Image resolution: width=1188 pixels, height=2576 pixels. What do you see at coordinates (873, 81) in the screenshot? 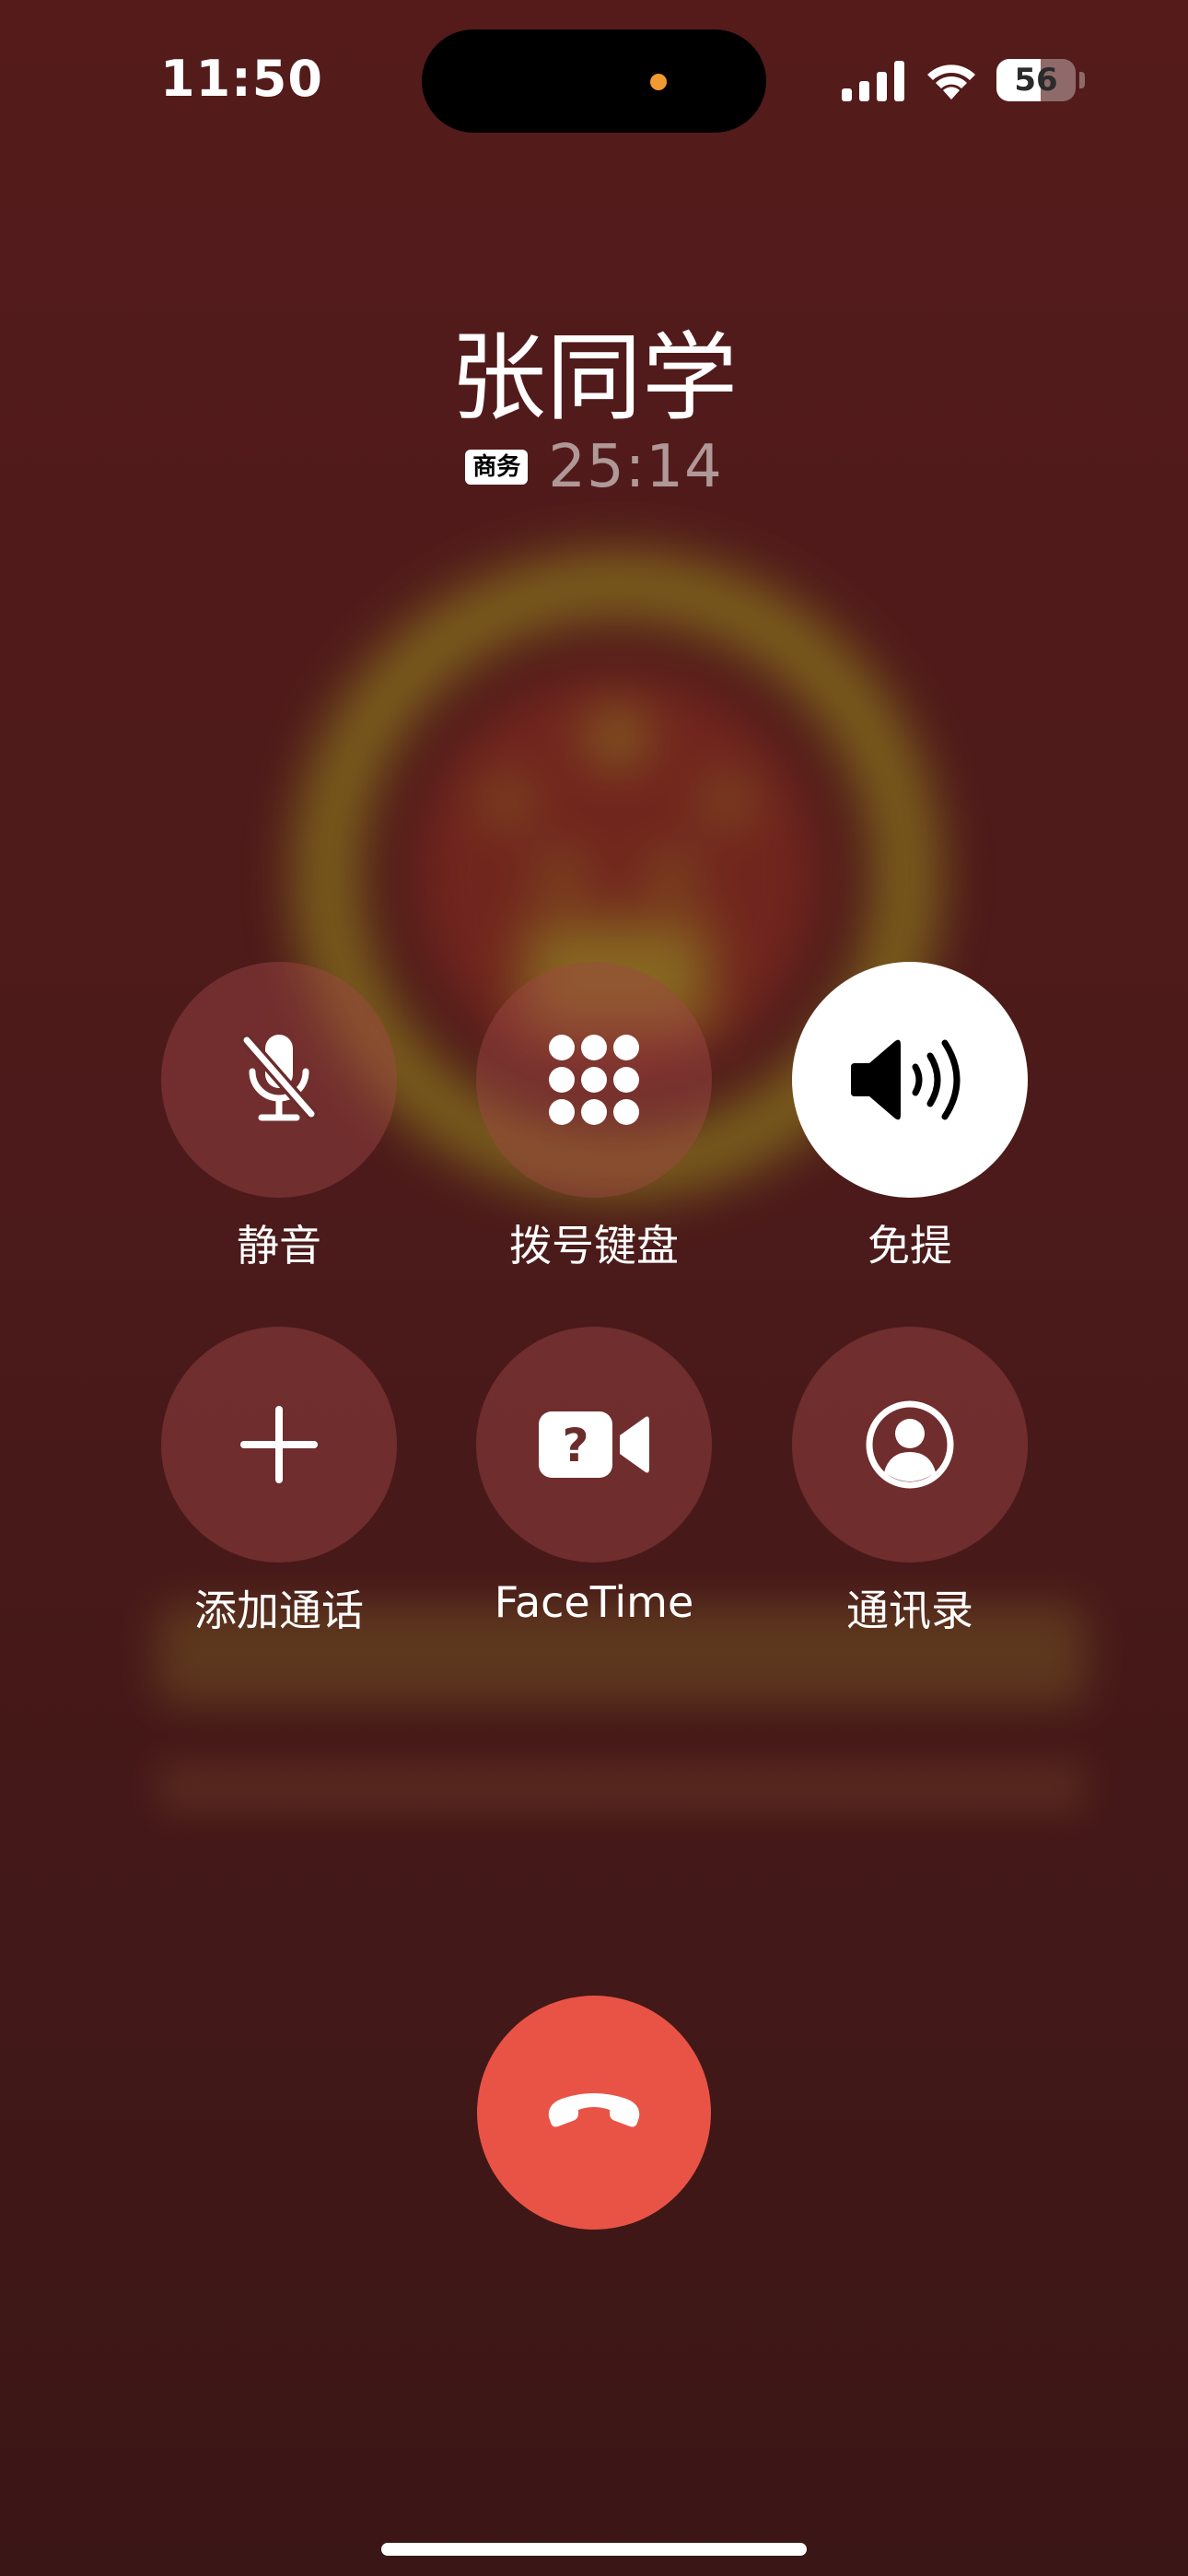
I see `cellular-signal-icon` at bounding box center [873, 81].